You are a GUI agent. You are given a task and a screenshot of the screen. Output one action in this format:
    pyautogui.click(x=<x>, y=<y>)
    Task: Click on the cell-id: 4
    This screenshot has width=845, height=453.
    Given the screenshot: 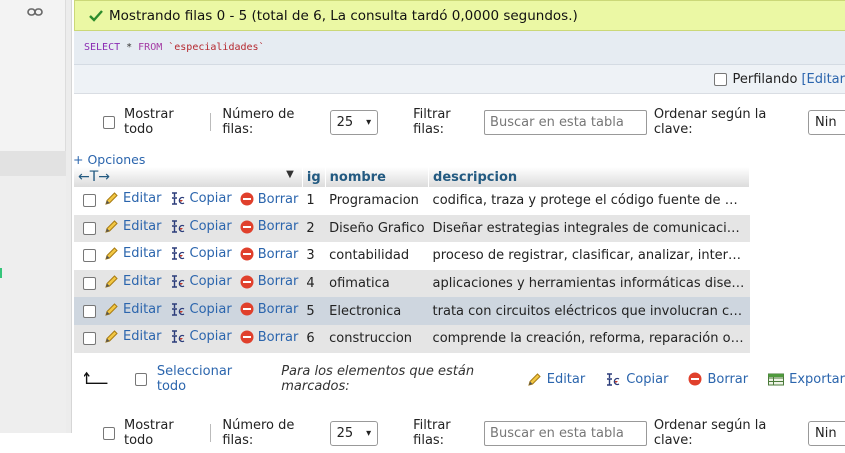 What is the action you would take?
    pyautogui.click(x=314, y=283)
    